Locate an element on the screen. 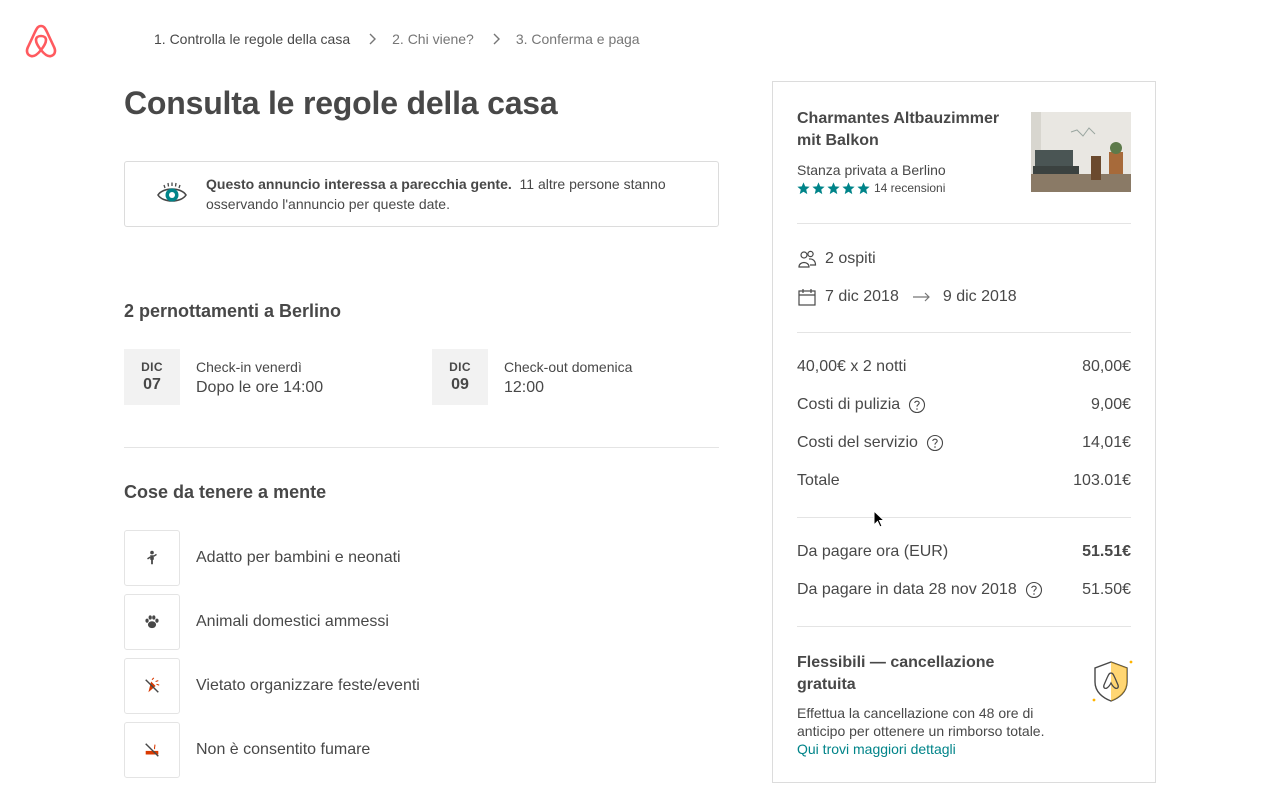  shield-icon is located at coordinates (1112, 681).